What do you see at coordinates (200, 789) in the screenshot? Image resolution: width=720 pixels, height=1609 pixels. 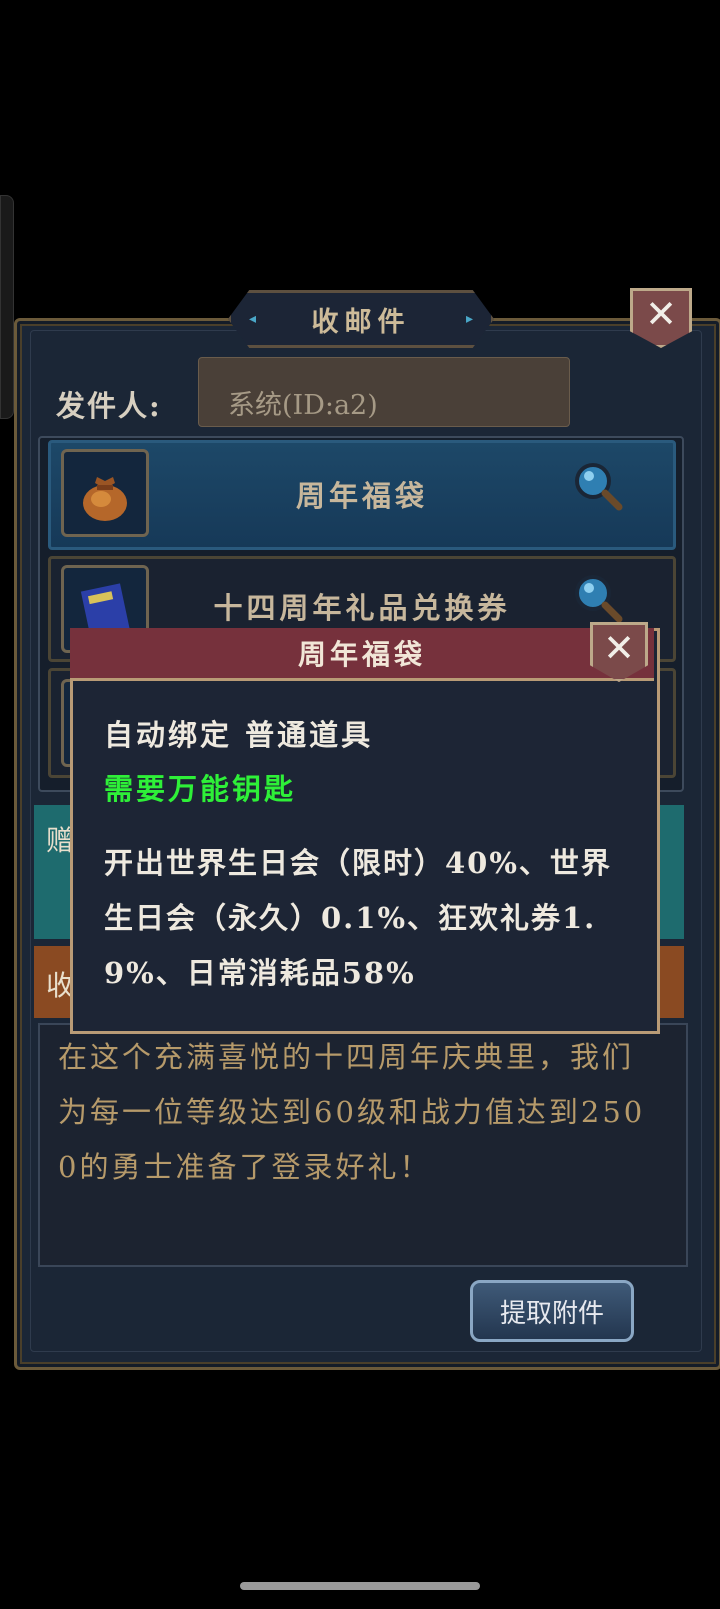 I see `tooltip-requirement: 需要万能钥匙` at bounding box center [200, 789].